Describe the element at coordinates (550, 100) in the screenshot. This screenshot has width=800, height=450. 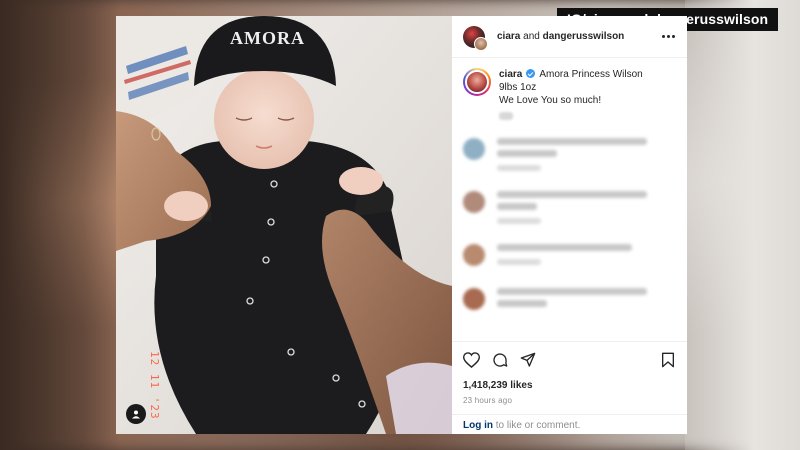
I see `caption-message: We Love You so much!` at that location.